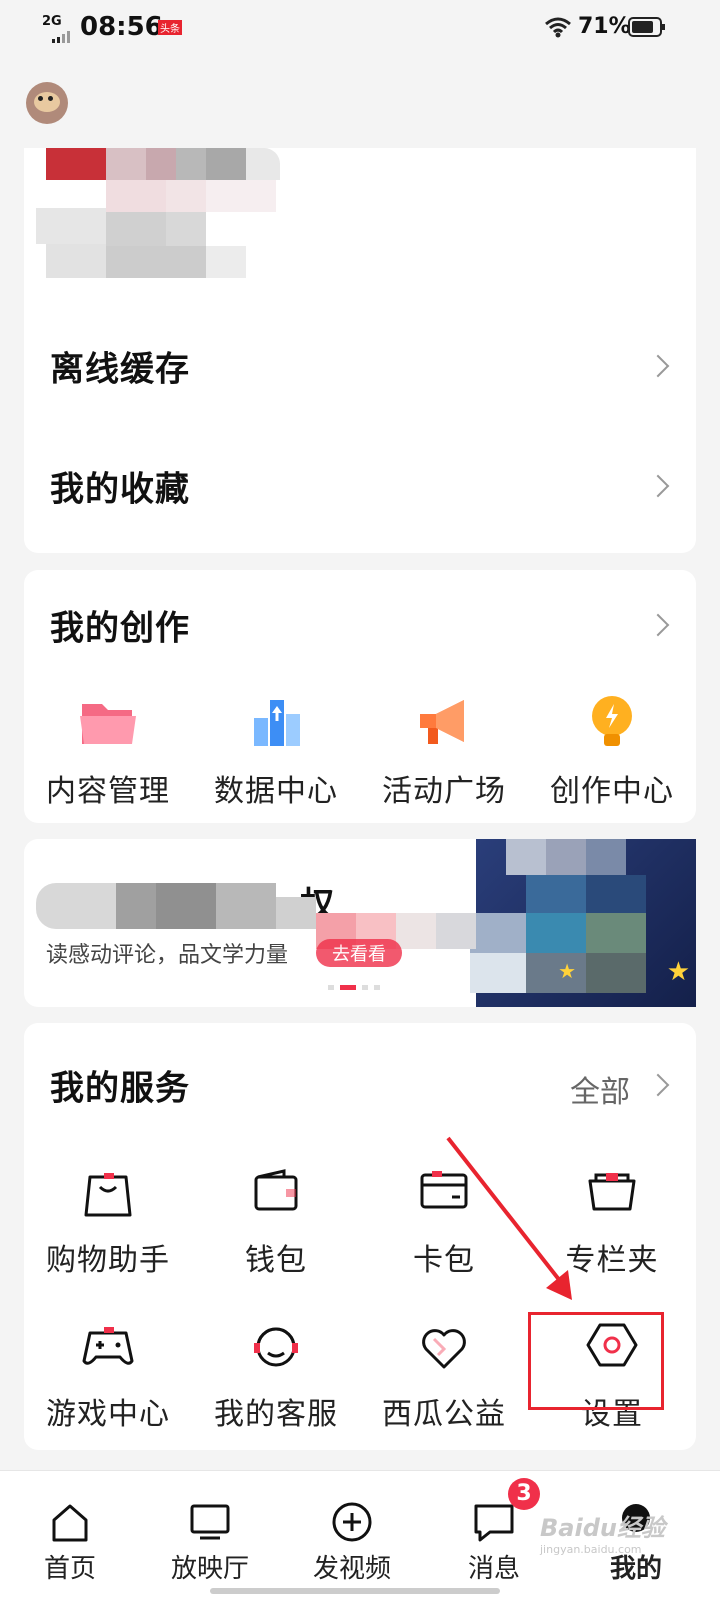 The width and height of the screenshot is (720, 1601). I want to click on promo-banner: ★ ★ 分 权 读感动评论，品文学力量 去看看, so click(360, 923).